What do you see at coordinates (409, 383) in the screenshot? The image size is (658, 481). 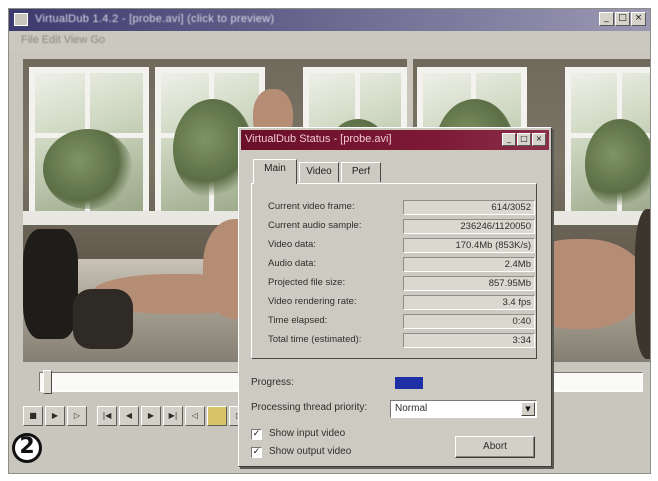 I see `progress-bar-fill` at bounding box center [409, 383].